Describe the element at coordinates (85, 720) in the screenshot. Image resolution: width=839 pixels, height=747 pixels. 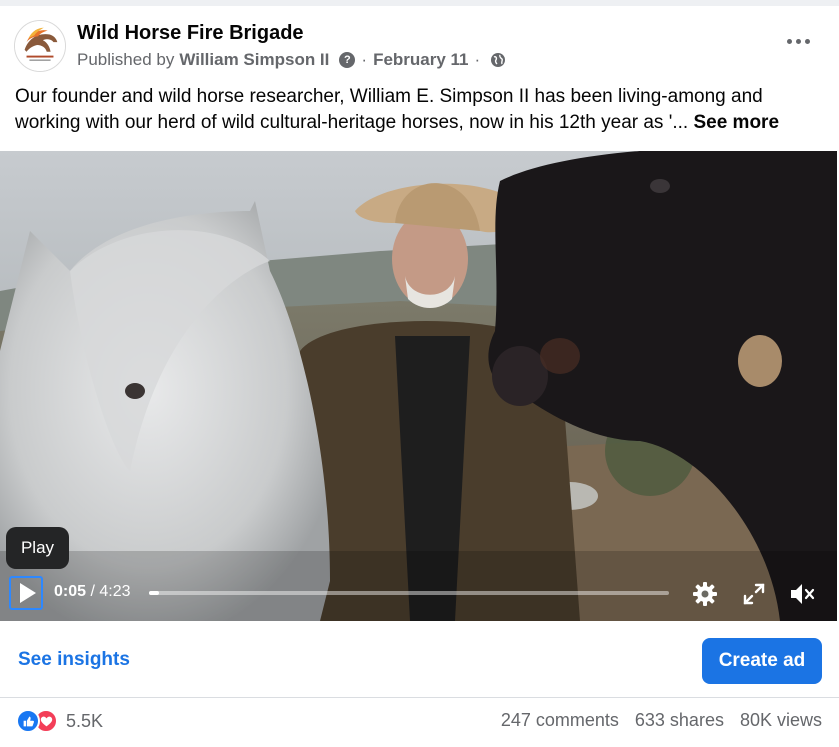
I see `reactions-count: 5.5K` at that location.